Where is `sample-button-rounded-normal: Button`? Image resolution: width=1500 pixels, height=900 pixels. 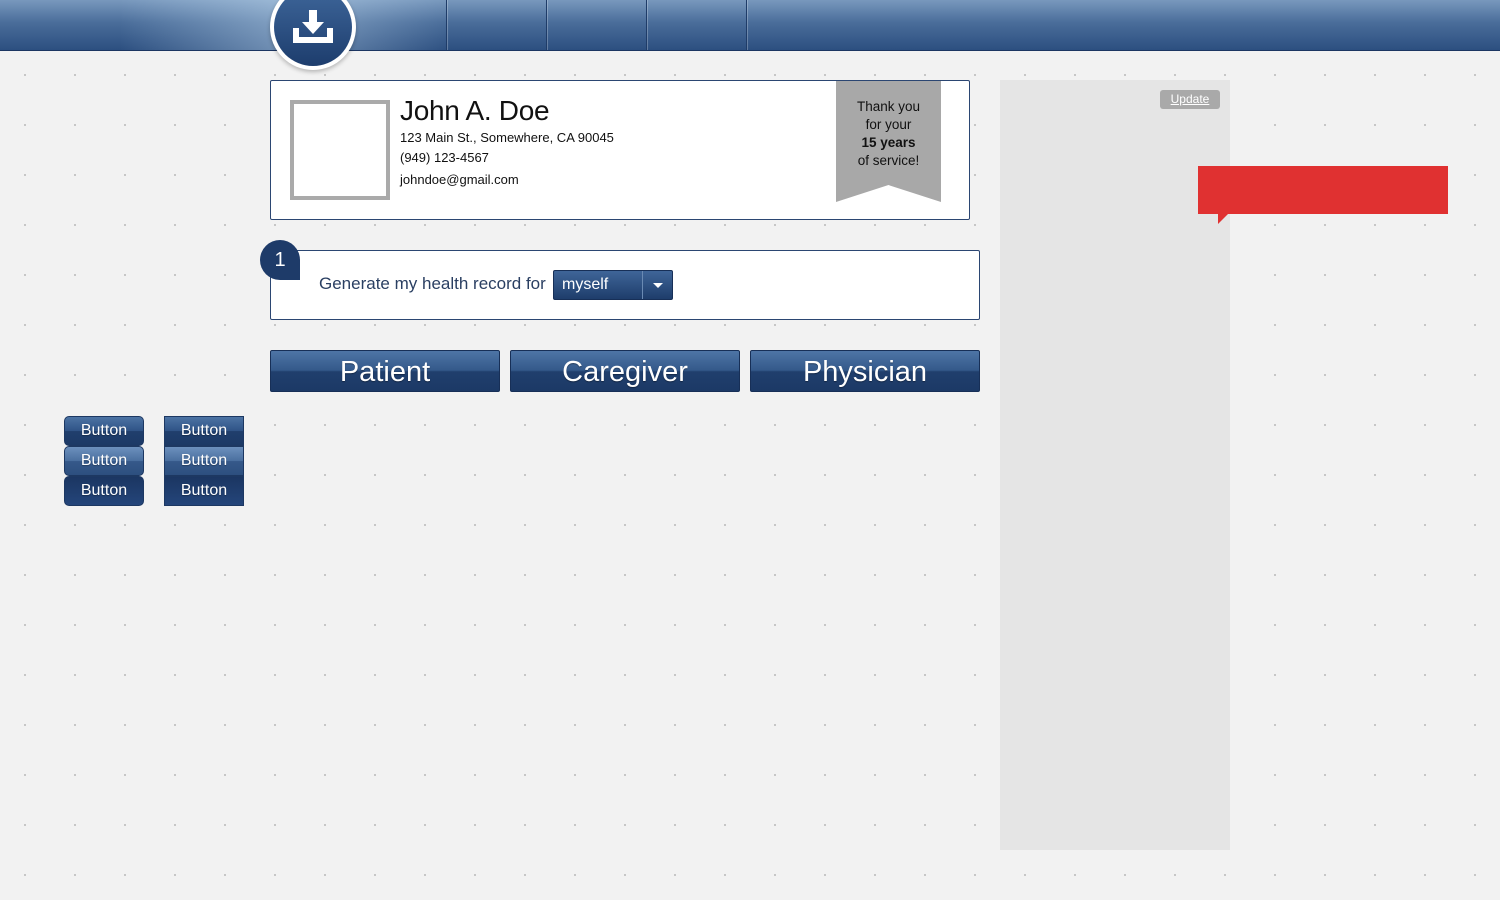 sample-button-rounded-normal: Button is located at coordinates (104, 431).